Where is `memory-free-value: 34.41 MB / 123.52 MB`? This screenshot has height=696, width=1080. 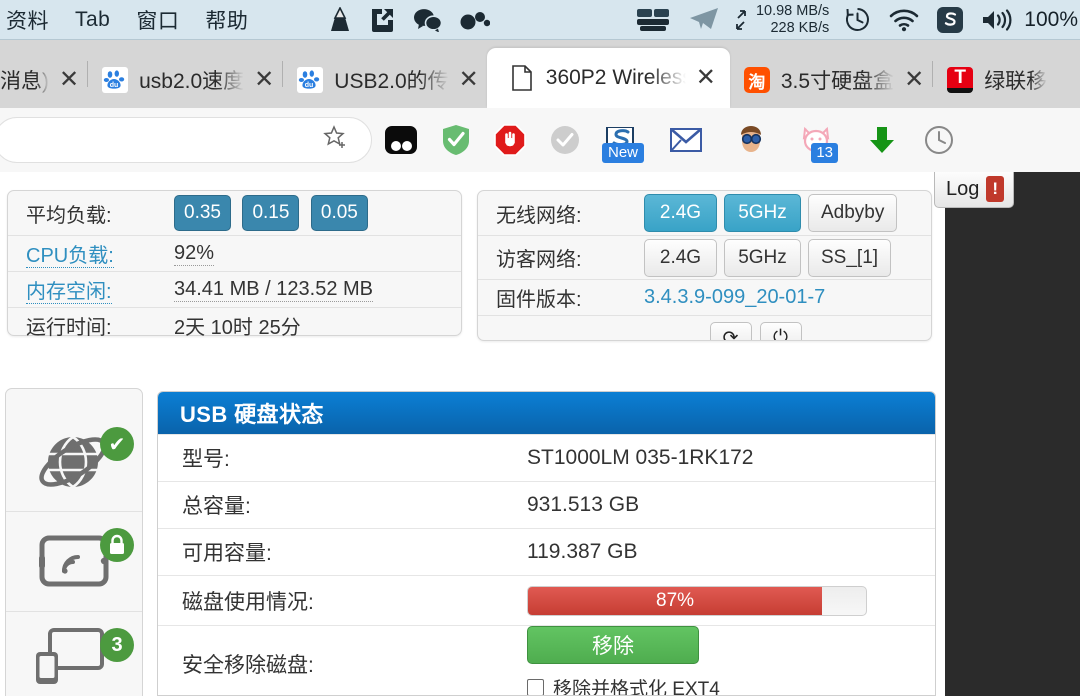 memory-free-value: 34.41 MB / 123.52 MB is located at coordinates (274, 289).